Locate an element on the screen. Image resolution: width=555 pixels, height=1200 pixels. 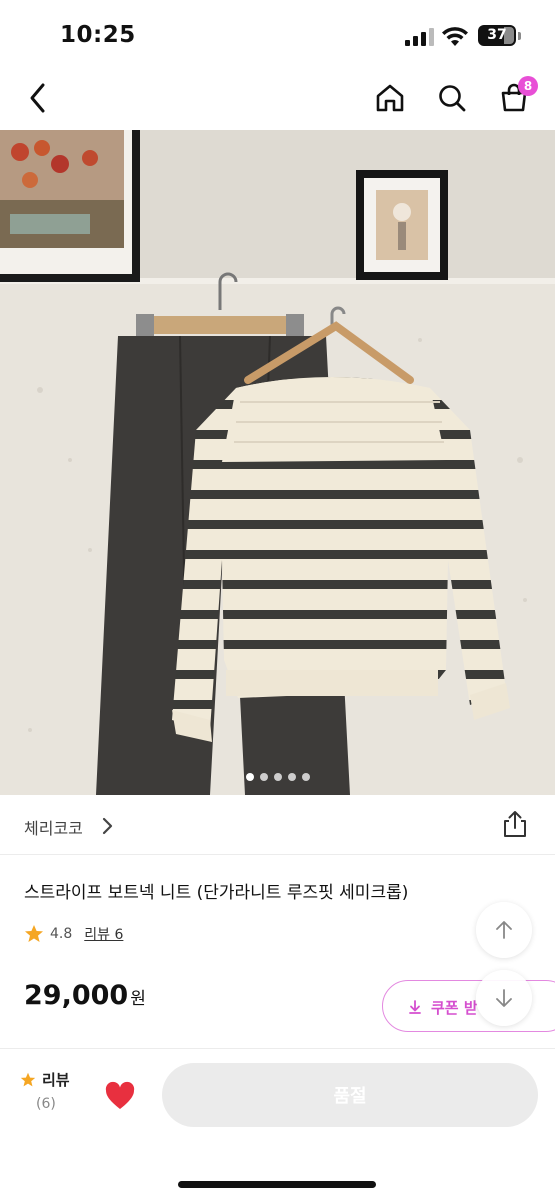
arrow-down-icon is located at coordinates (504, 998).